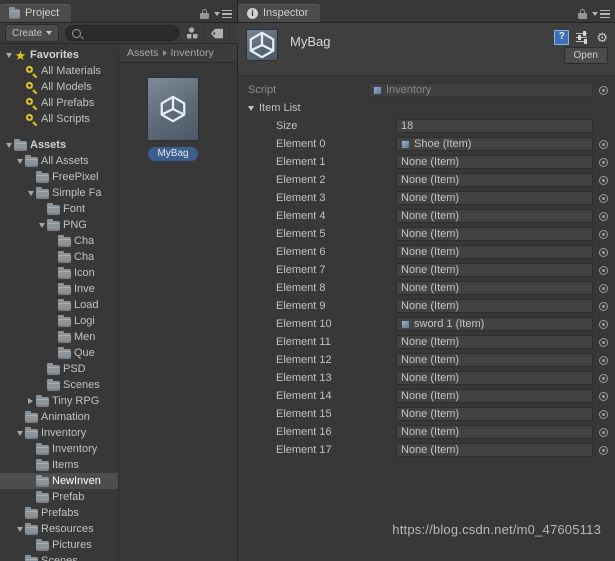 Image resolution: width=615 pixels, height=561 pixels. Describe the element at coordinates (59, 497) in the screenshot. I see `tree-item-prefab: Prefab` at that location.